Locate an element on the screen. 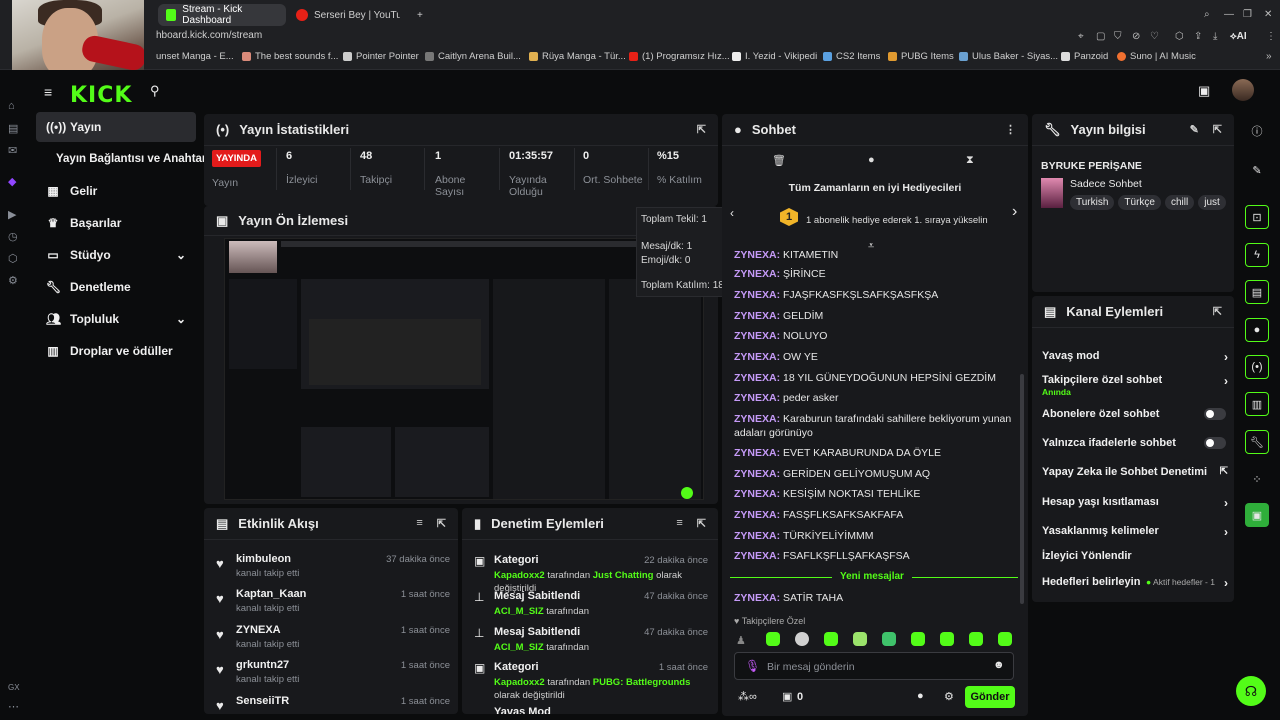 Image resolution: width=1280 pixels, height=720 pixels. subscribers-only-toggle is located at coordinates (1215, 414).